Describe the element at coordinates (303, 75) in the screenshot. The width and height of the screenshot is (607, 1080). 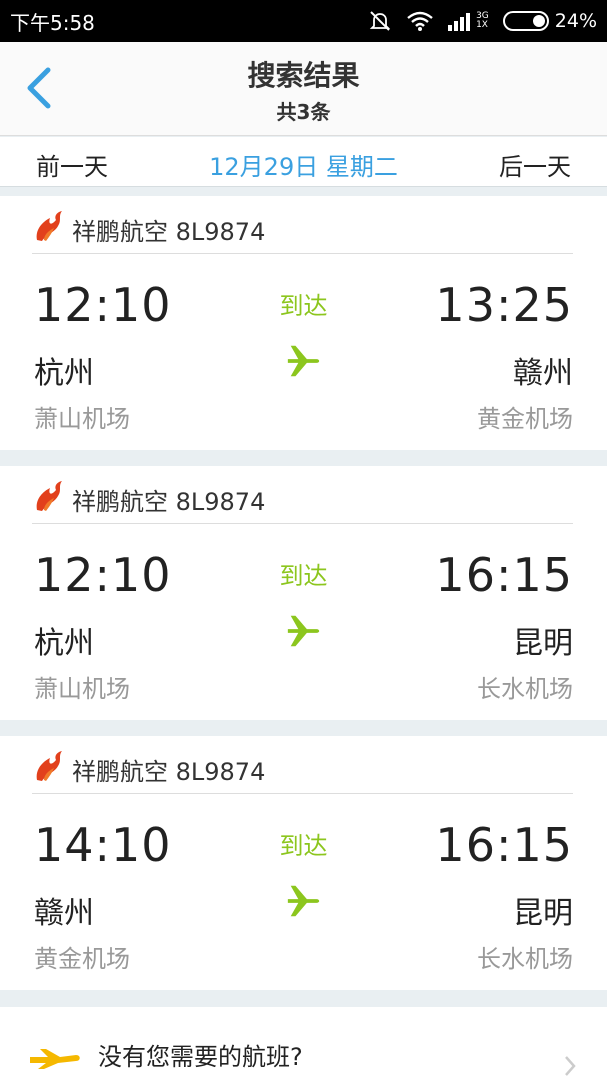
I see `page-title: 搜索结果` at that location.